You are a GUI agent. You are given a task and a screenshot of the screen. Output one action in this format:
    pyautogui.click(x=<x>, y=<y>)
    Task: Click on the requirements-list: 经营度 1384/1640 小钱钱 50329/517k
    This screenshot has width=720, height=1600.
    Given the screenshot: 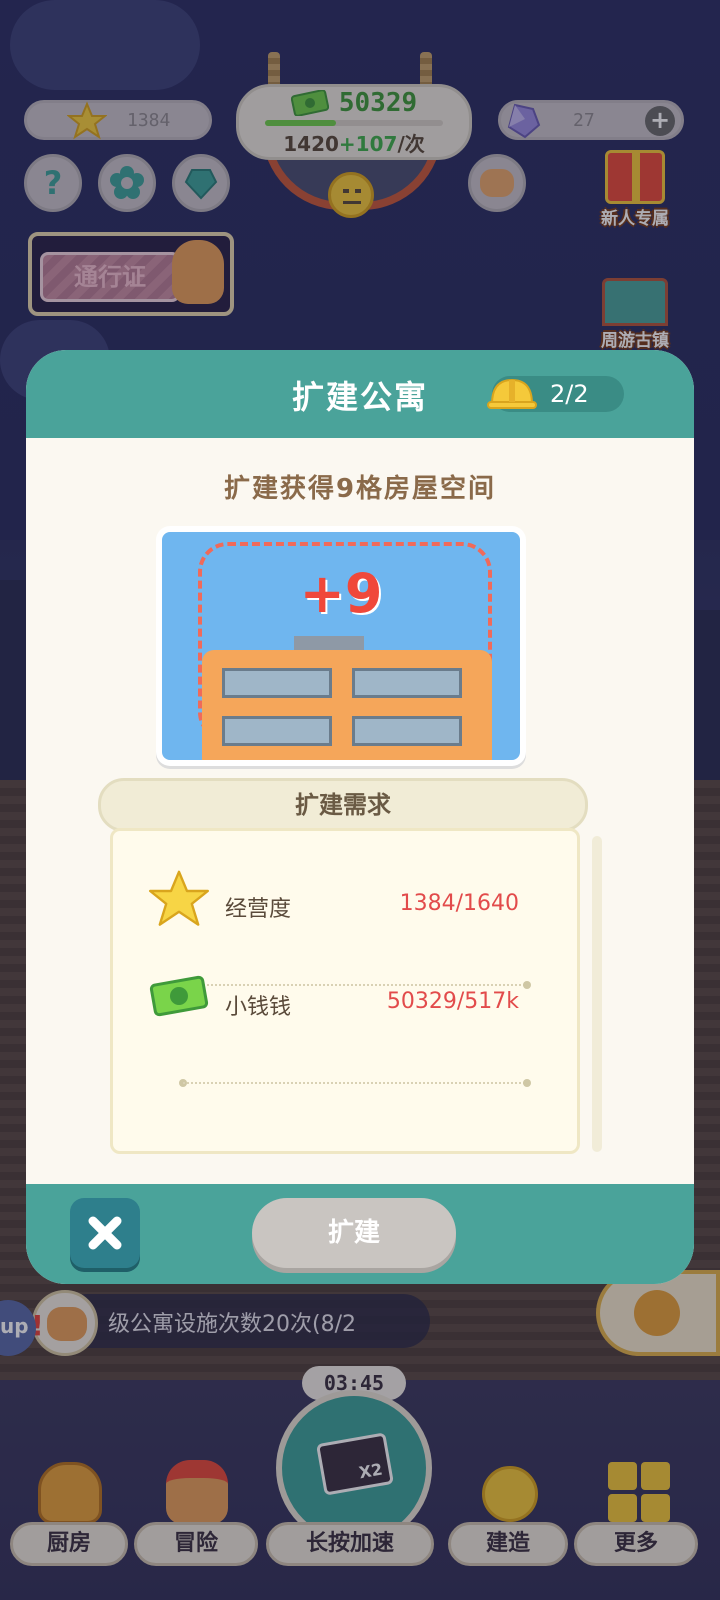 What is the action you would take?
    pyautogui.click(x=345, y=991)
    